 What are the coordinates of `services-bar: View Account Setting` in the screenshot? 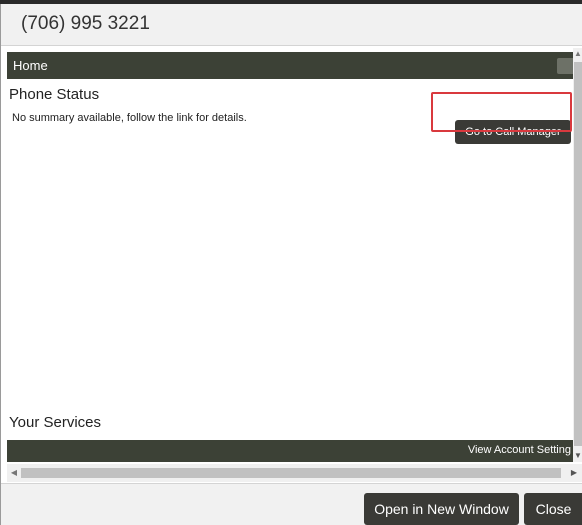 It's located at (290, 451).